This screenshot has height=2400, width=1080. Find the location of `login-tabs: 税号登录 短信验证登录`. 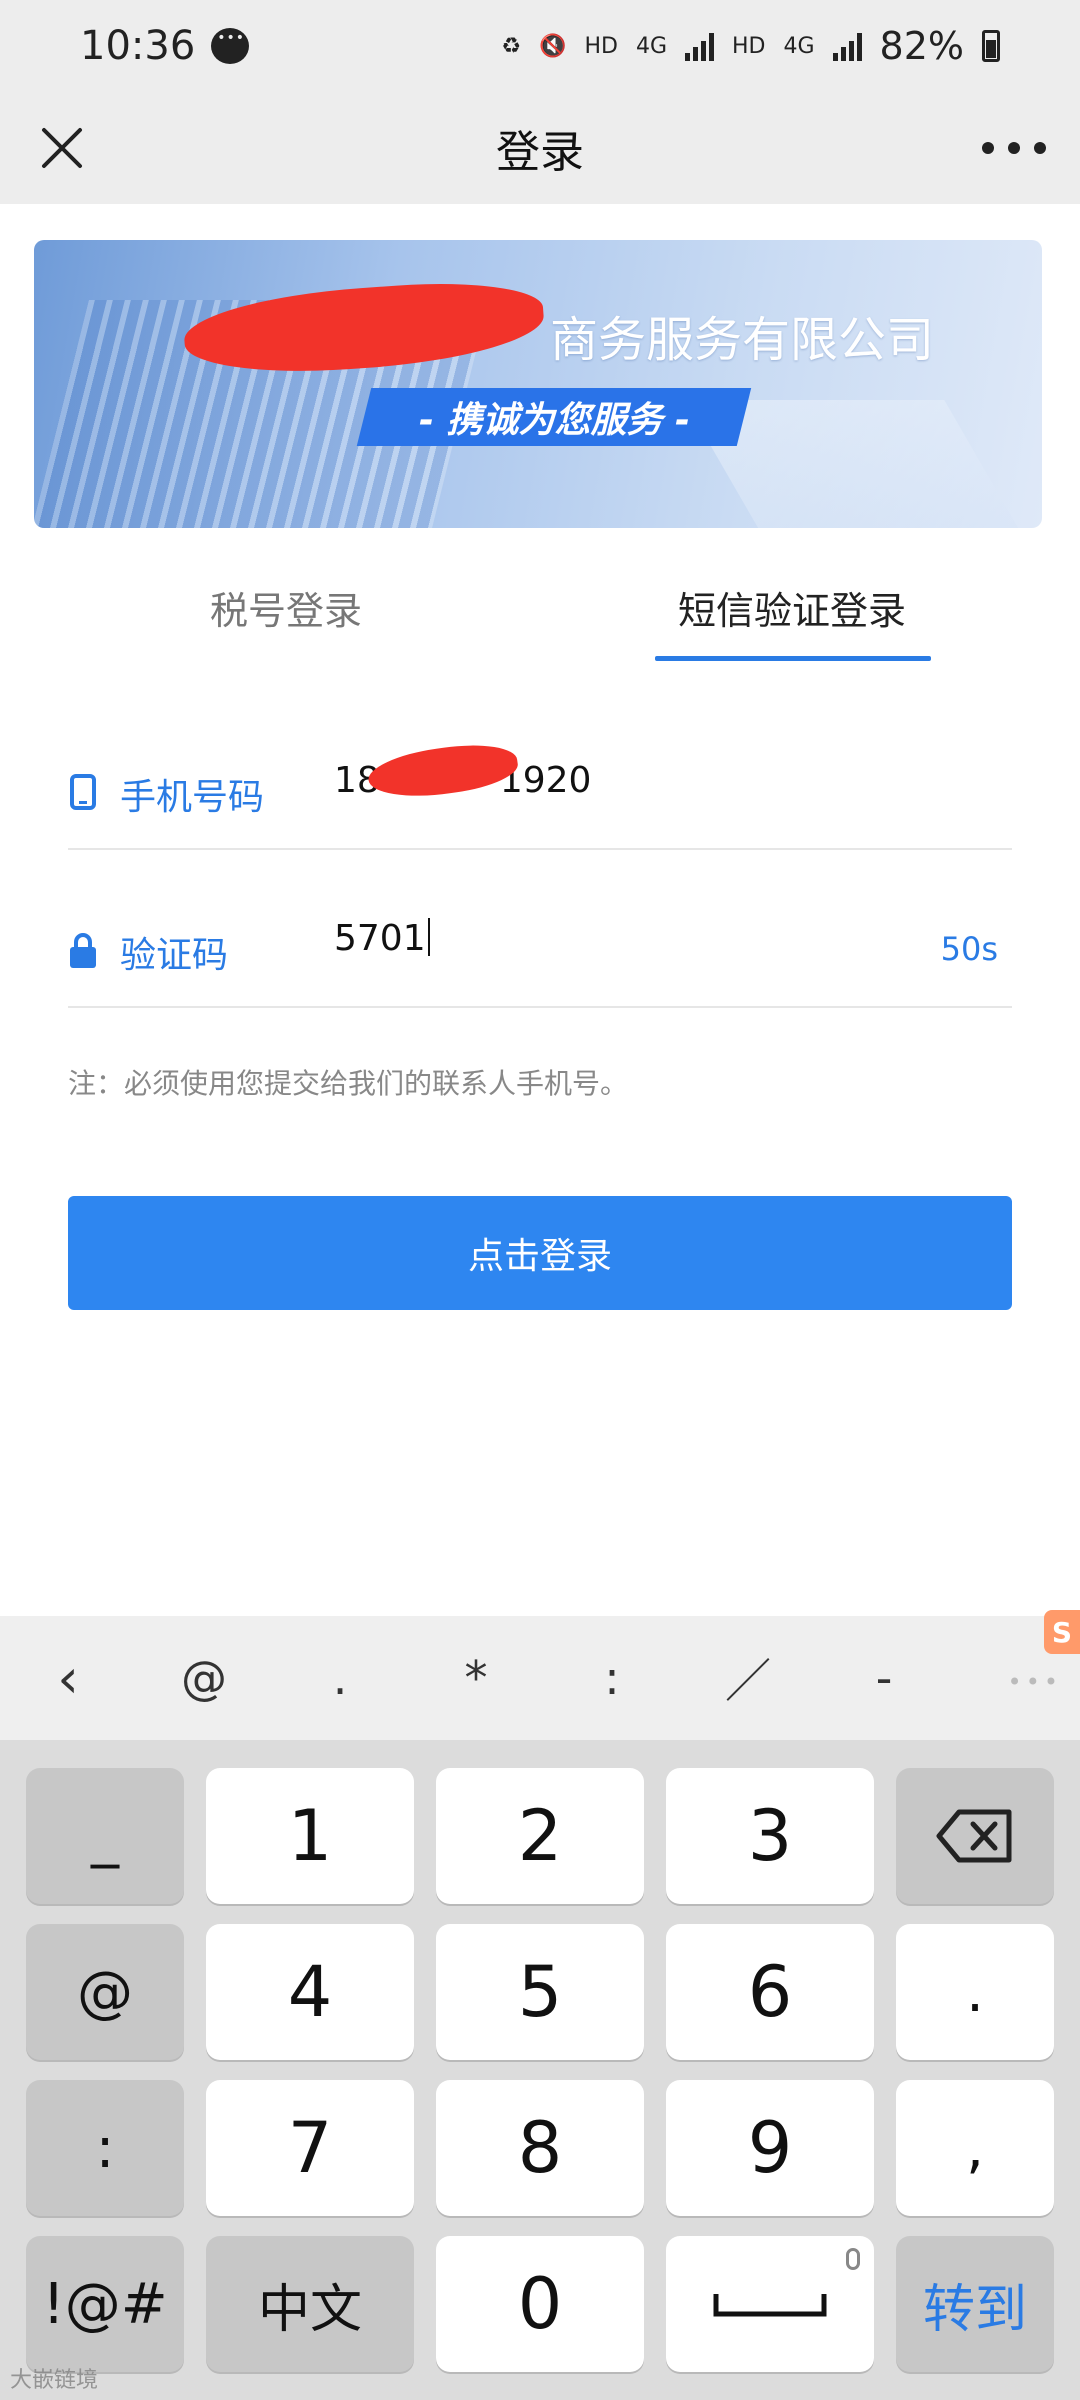

login-tabs: 税号登录 短信验证登录 is located at coordinates (540, 615).